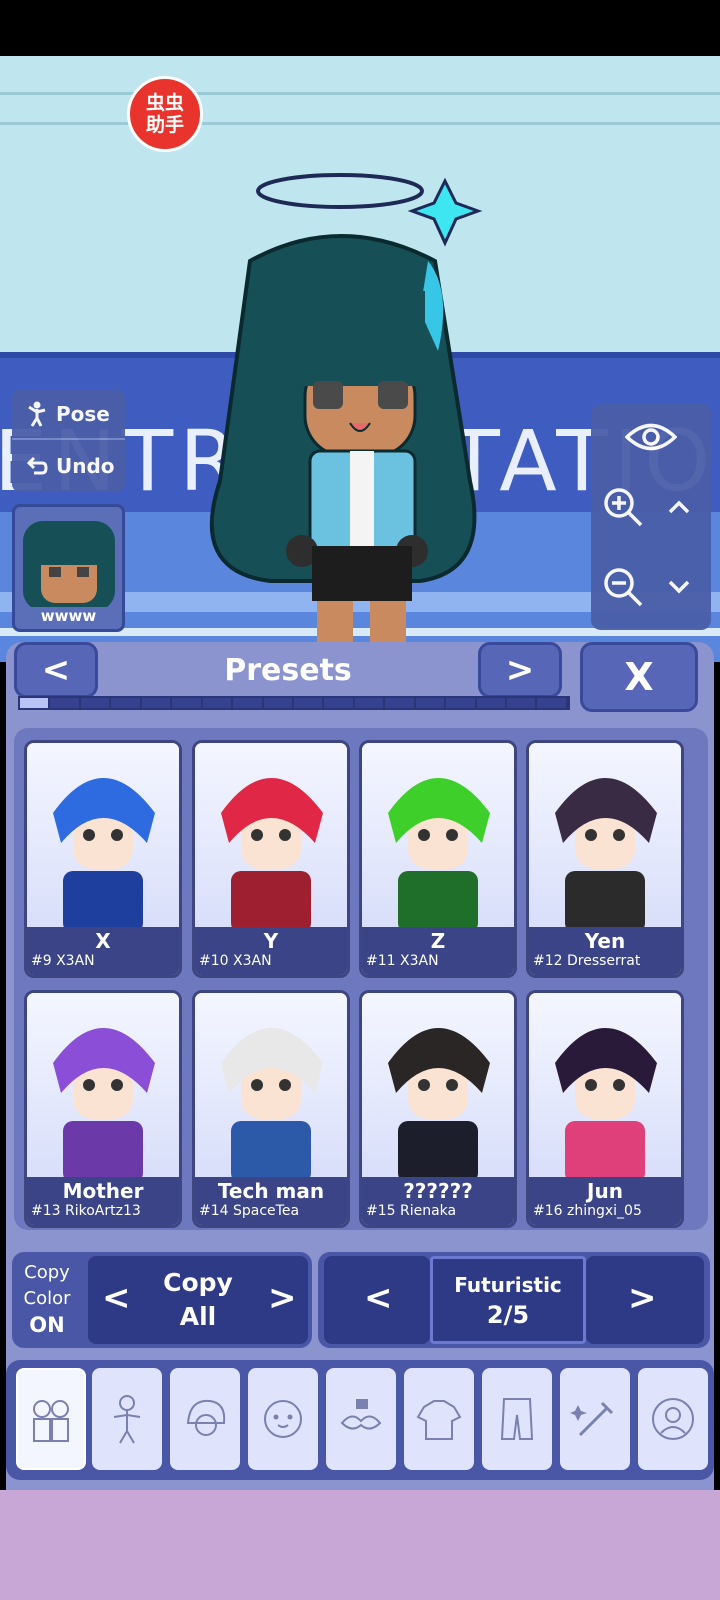  What do you see at coordinates (127, 1419) in the screenshot?
I see `tab-body` at bounding box center [127, 1419].